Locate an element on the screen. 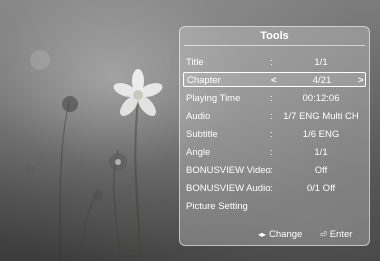 The width and height of the screenshot is (380, 261). enter-hint: ⏎ Enter is located at coordinates (336, 235).